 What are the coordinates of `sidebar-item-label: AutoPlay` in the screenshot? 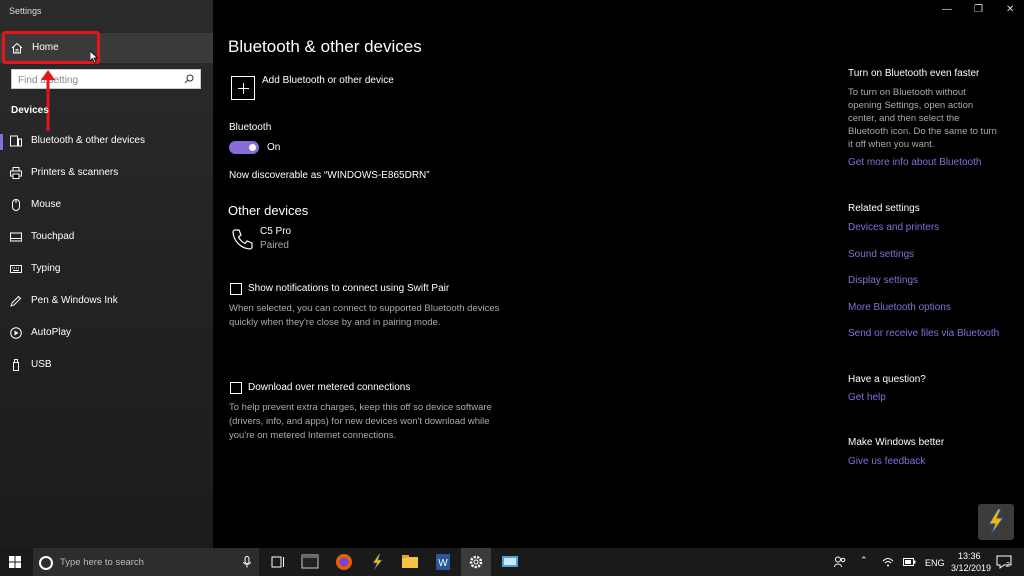 It's located at (51, 332).